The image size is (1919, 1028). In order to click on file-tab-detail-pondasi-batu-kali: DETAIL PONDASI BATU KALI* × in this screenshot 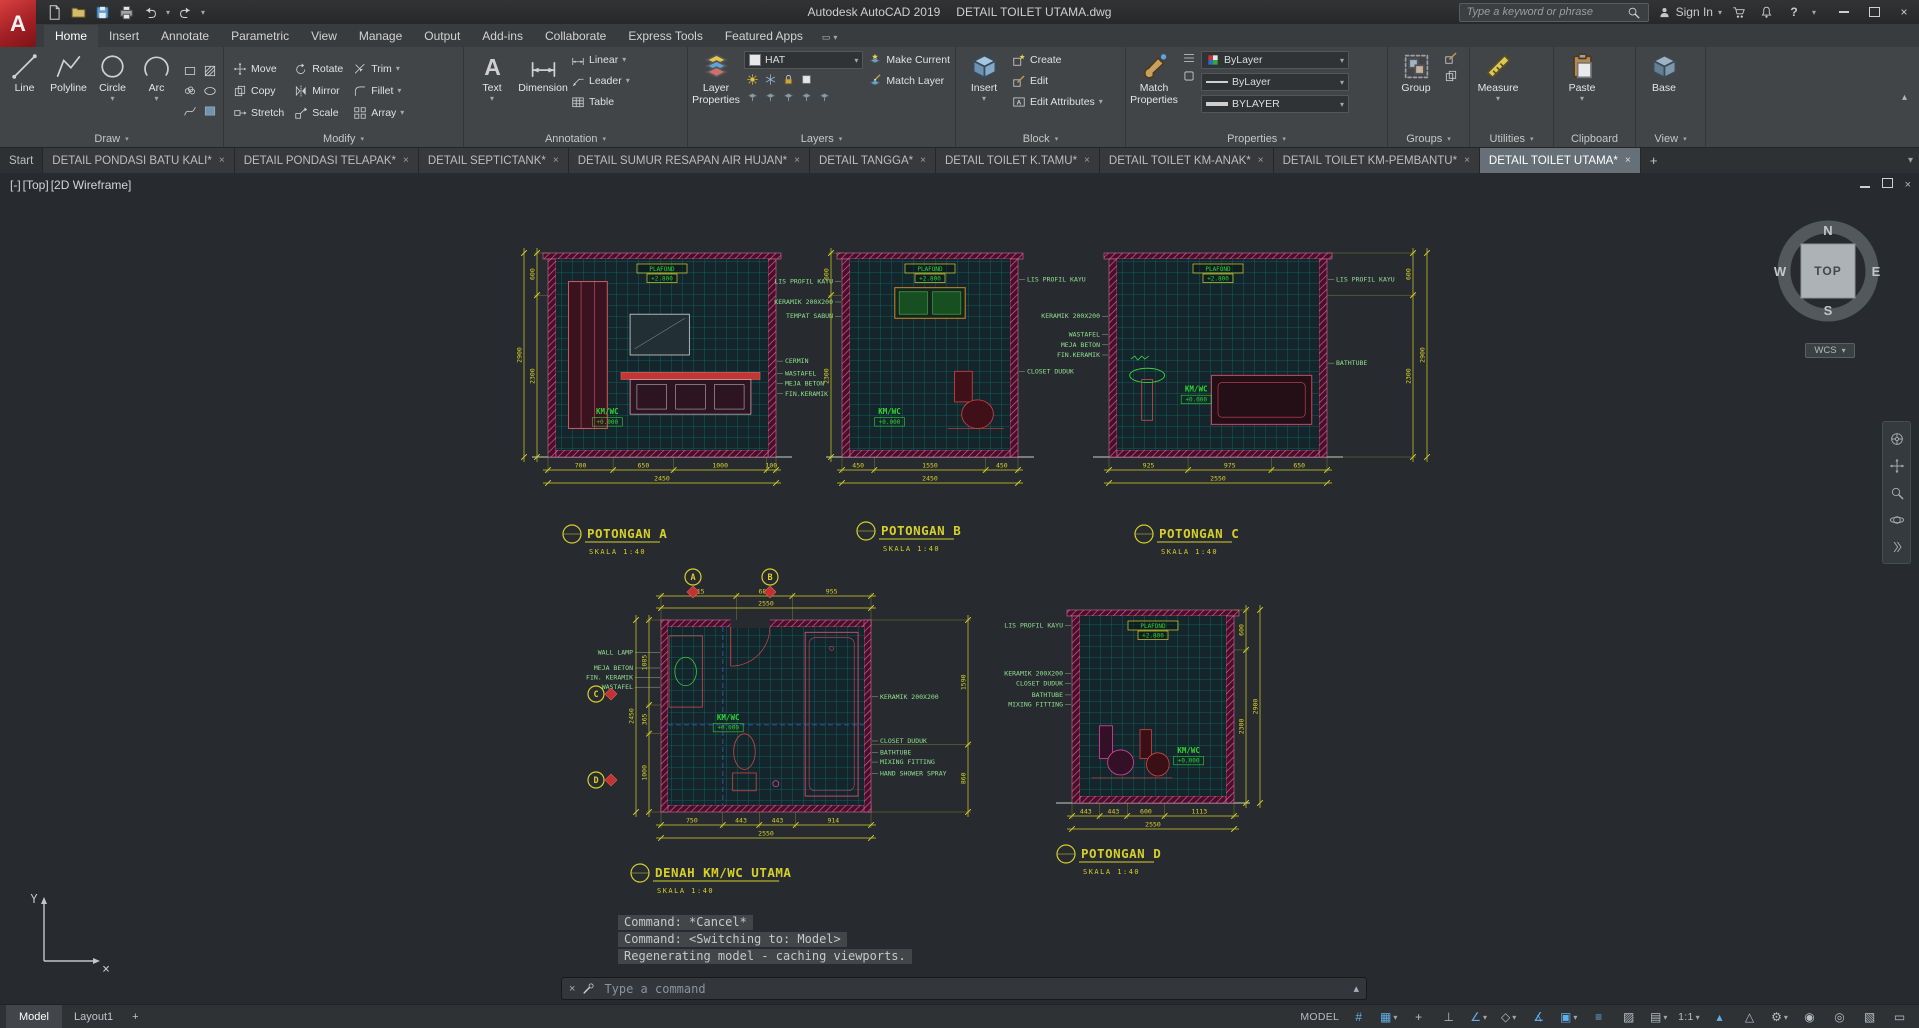, I will do `click(139, 160)`.